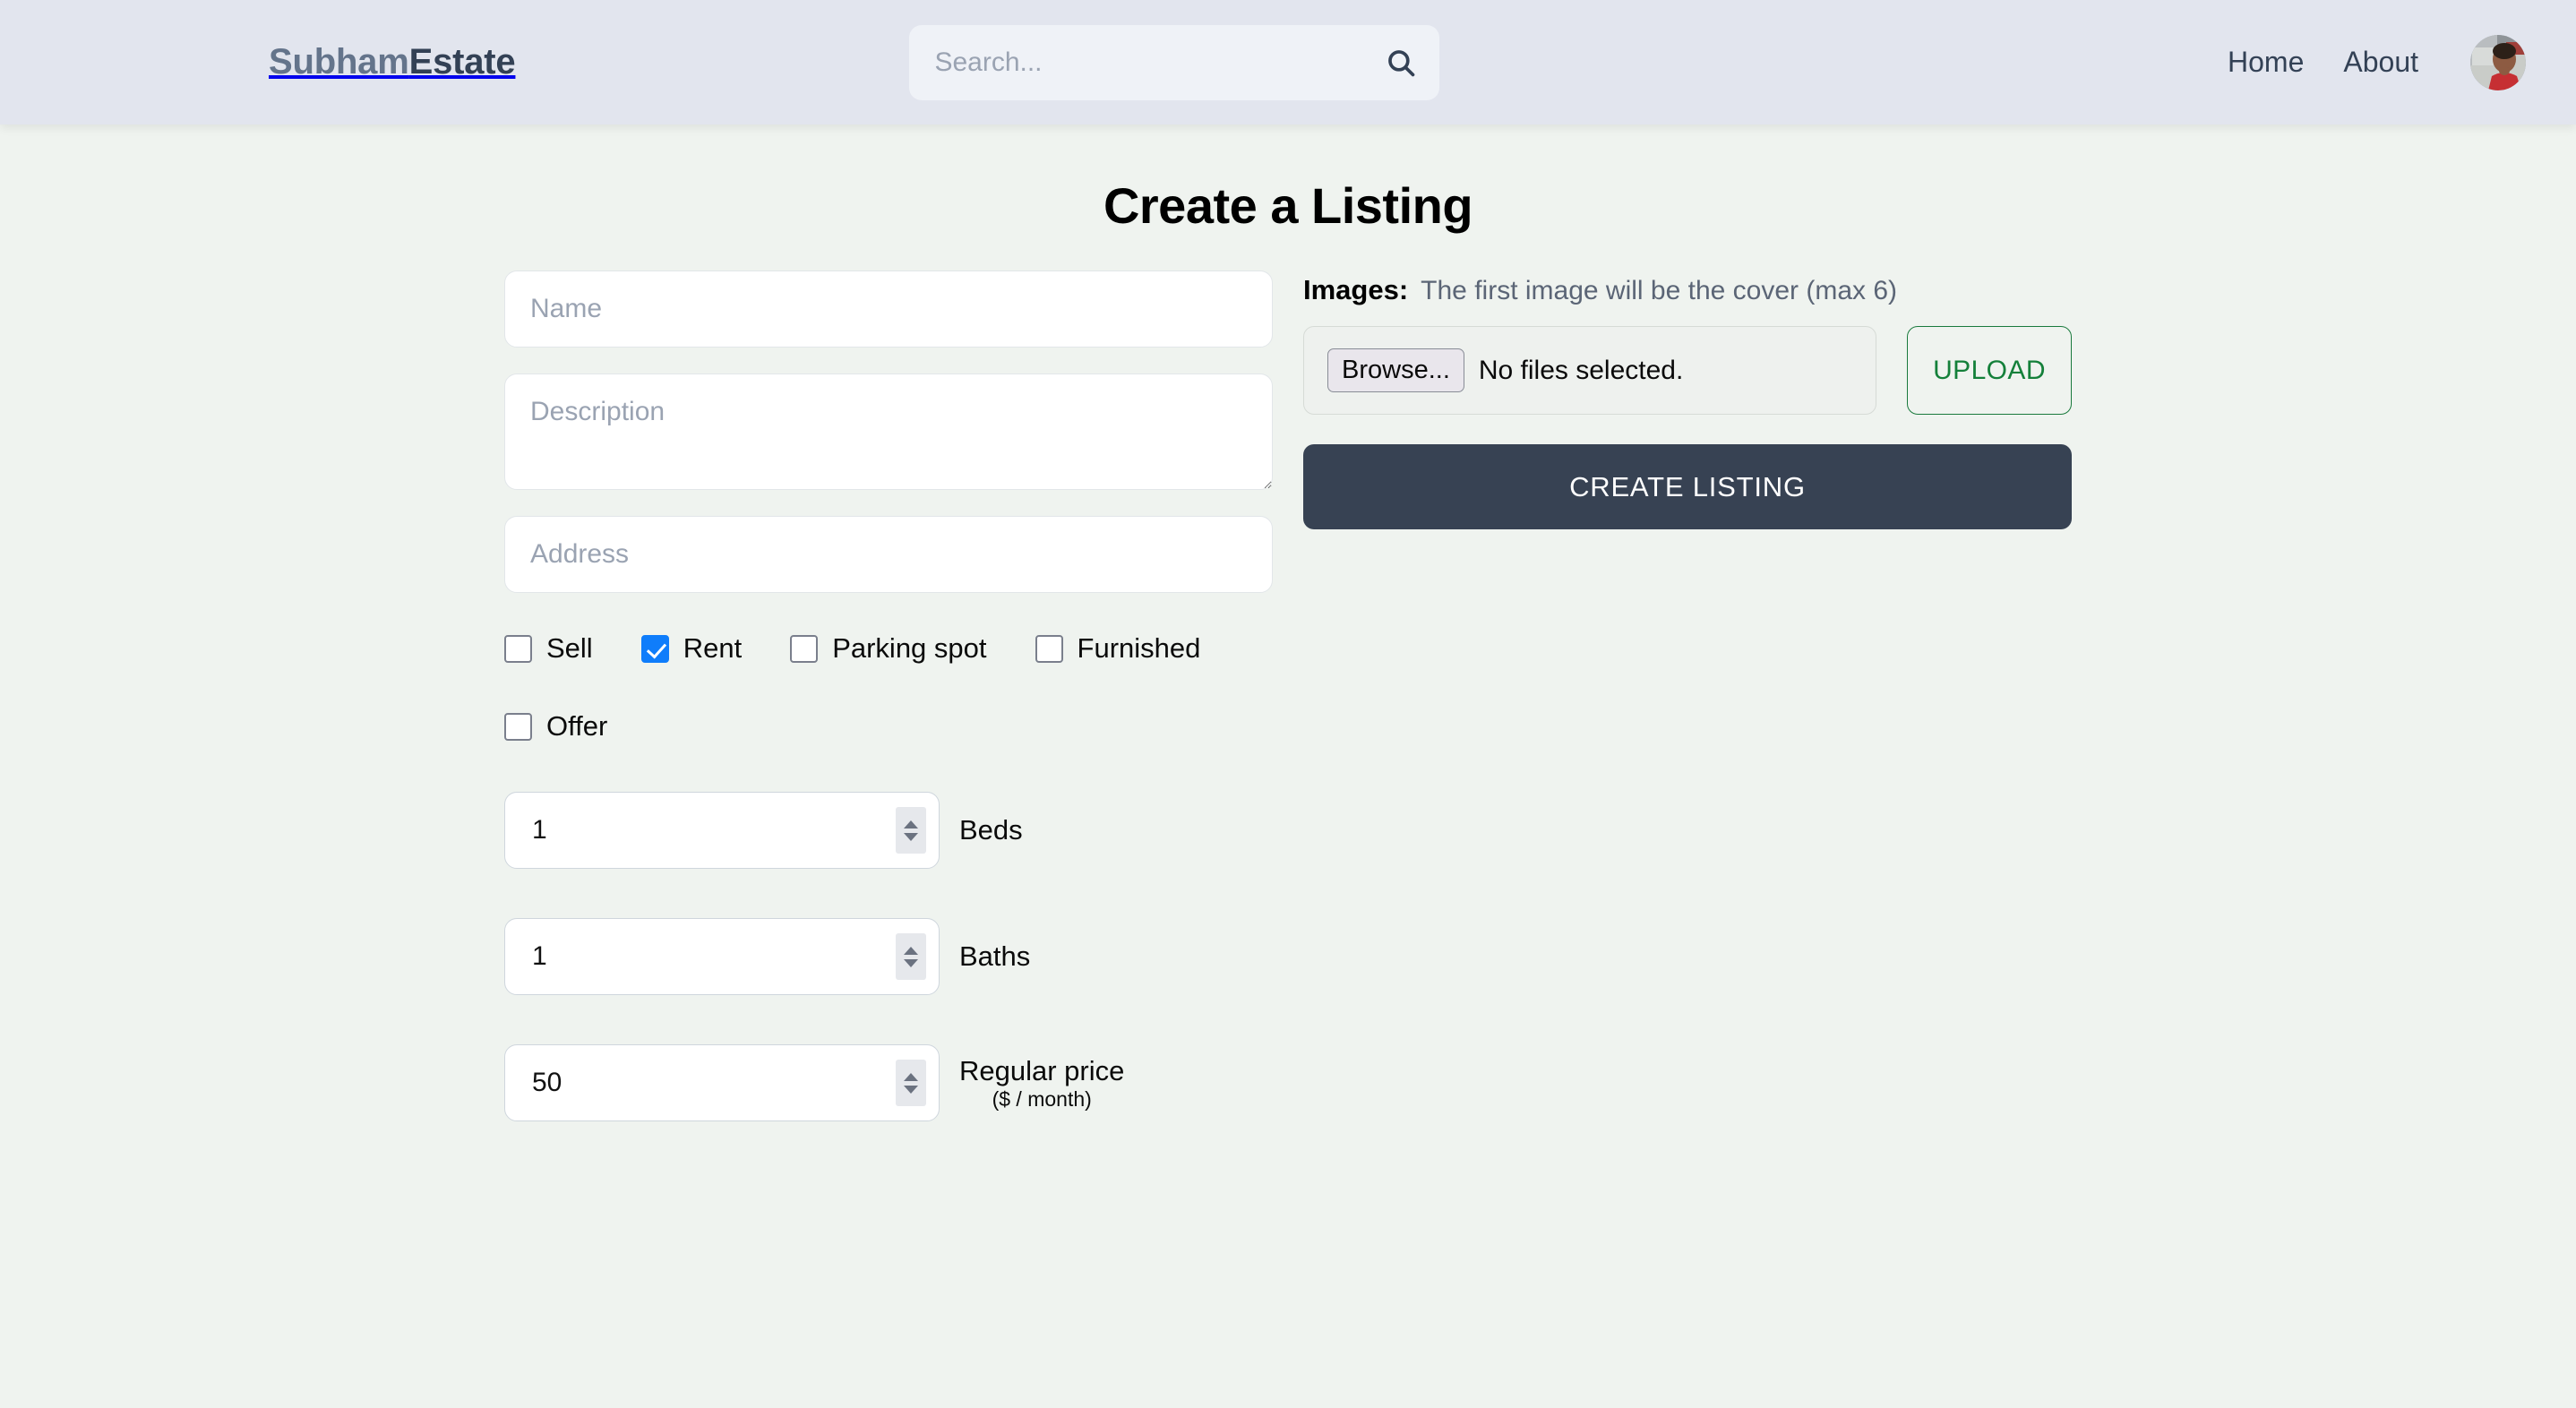 The width and height of the screenshot is (2576, 1408). What do you see at coordinates (804, 648) in the screenshot?
I see `checkbox-parking-spot` at bounding box center [804, 648].